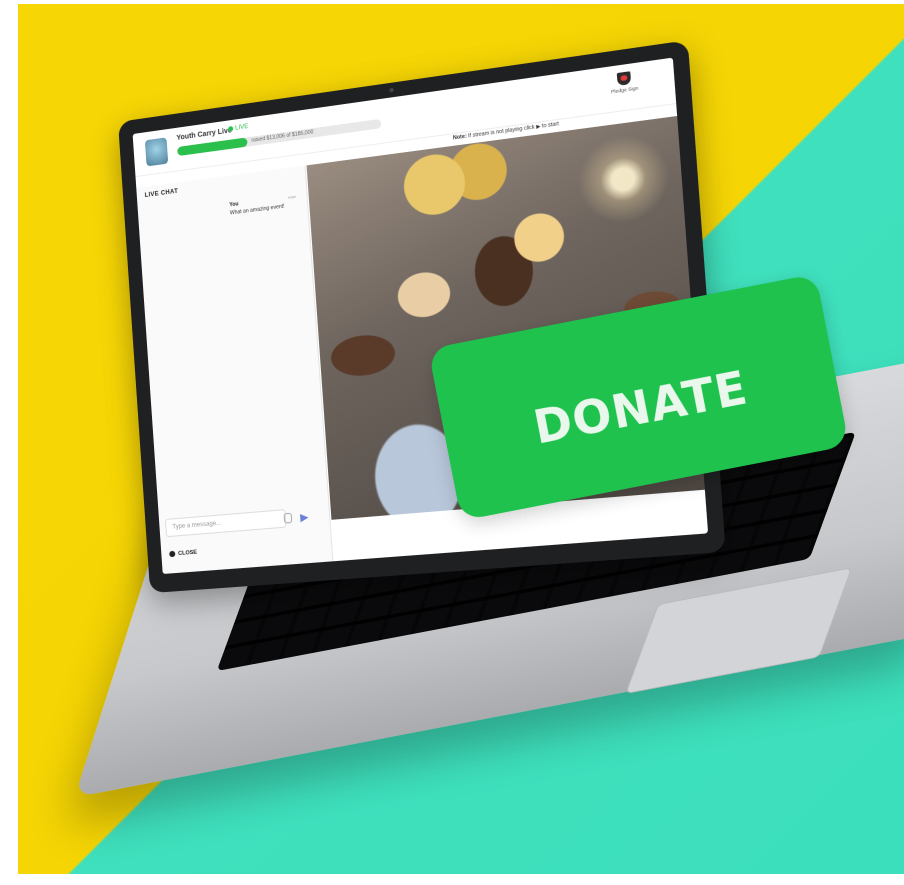  What do you see at coordinates (624, 78) in the screenshot?
I see `pledge-shield-icon` at bounding box center [624, 78].